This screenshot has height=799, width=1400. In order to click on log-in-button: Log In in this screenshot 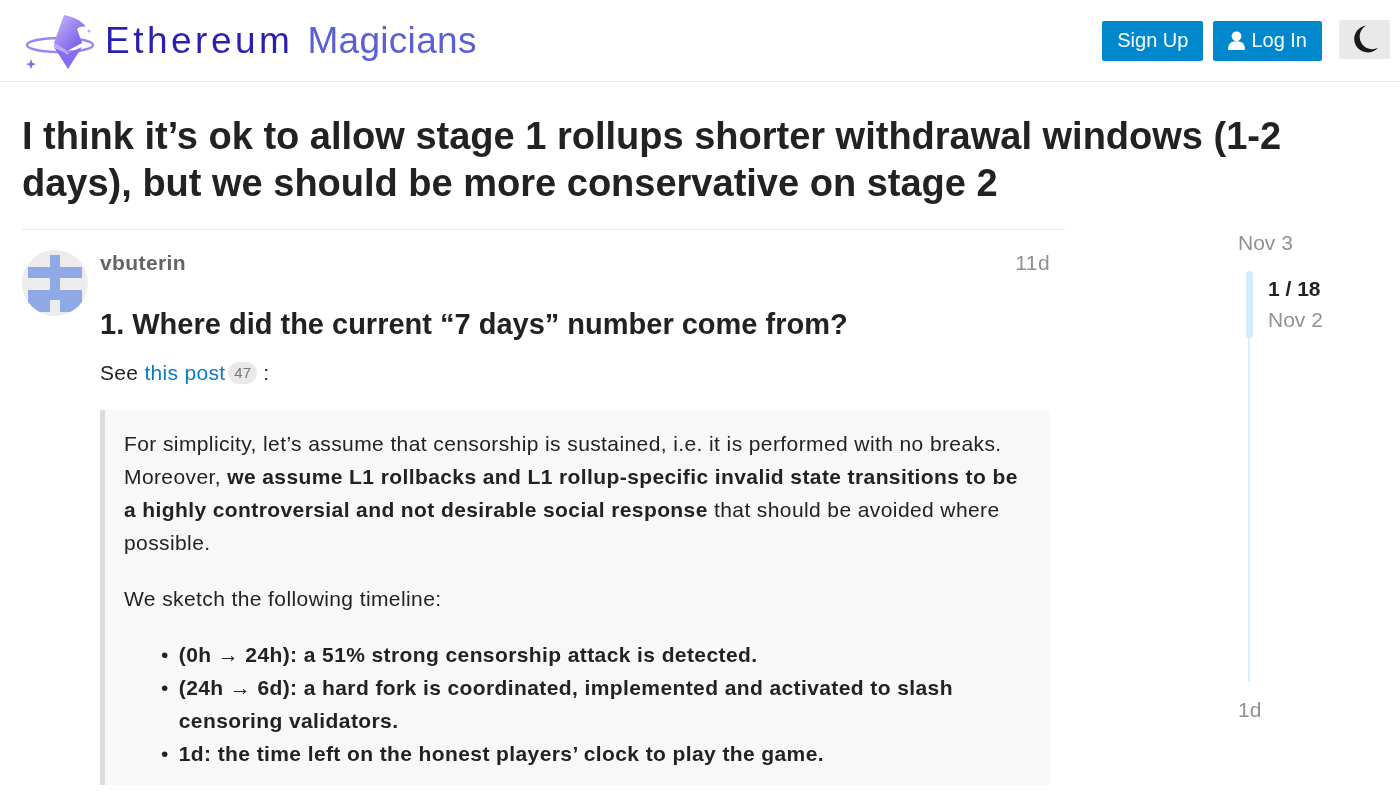, I will do `click(1267, 40)`.